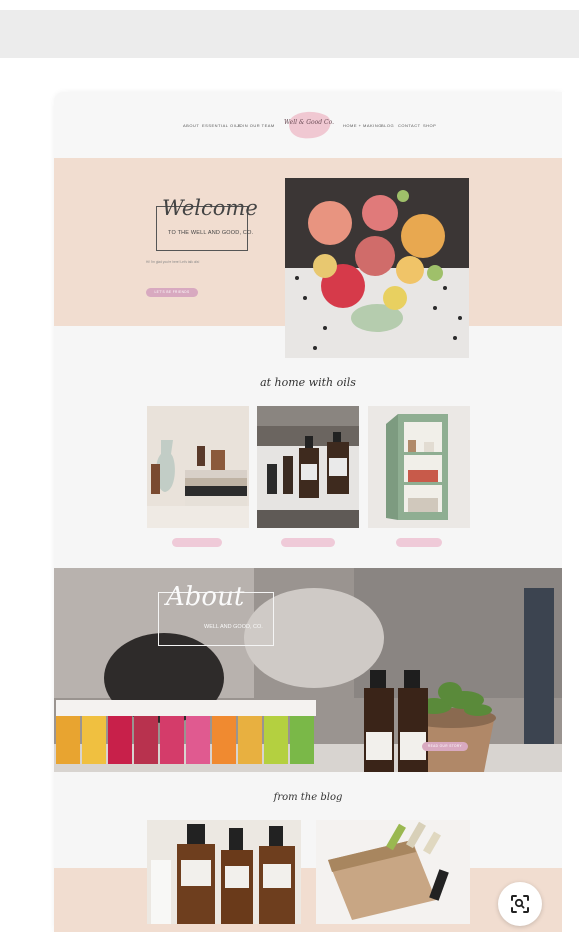 This screenshot has height=932, width=579. What do you see at coordinates (308, 797) in the screenshot?
I see `blog-section-title: from the blog` at bounding box center [308, 797].